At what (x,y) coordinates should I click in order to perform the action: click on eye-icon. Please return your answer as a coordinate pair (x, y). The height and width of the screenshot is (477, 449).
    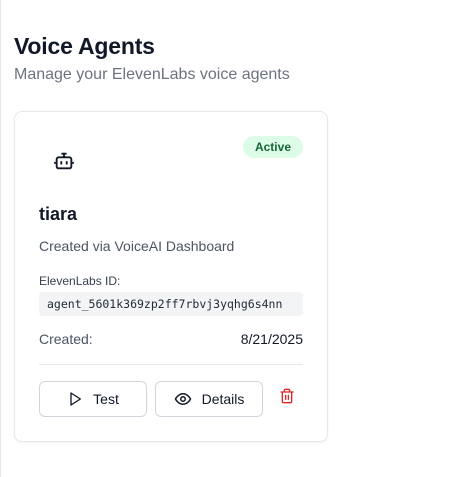
    Looking at the image, I should click on (183, 399).